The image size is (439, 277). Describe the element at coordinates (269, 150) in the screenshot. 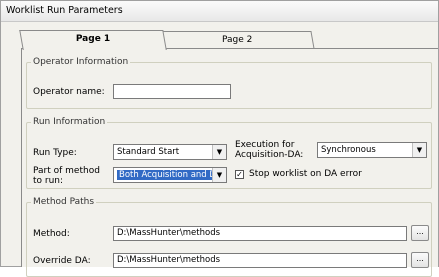

I see `execution-label: Execution for Acquisition-DA:` at that location.